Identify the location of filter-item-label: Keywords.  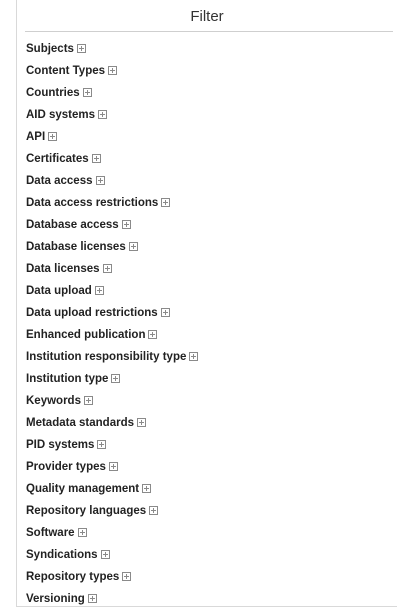
(53, 401).